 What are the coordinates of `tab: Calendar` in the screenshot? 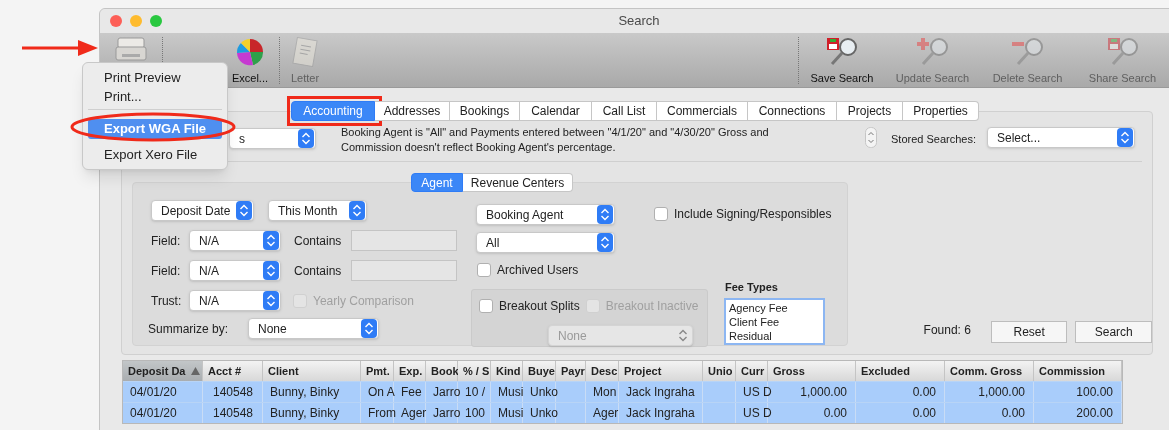 It's located at (556, 111).